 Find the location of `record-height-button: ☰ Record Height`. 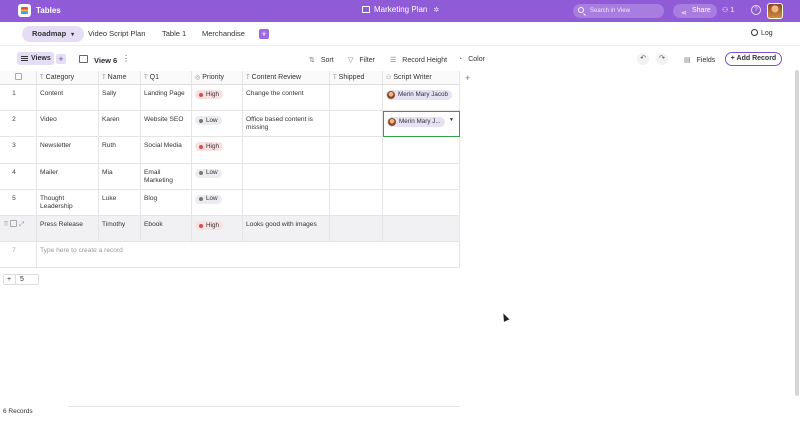

record-height-button: ☰ Record Height is located at coordinates (418, 60).